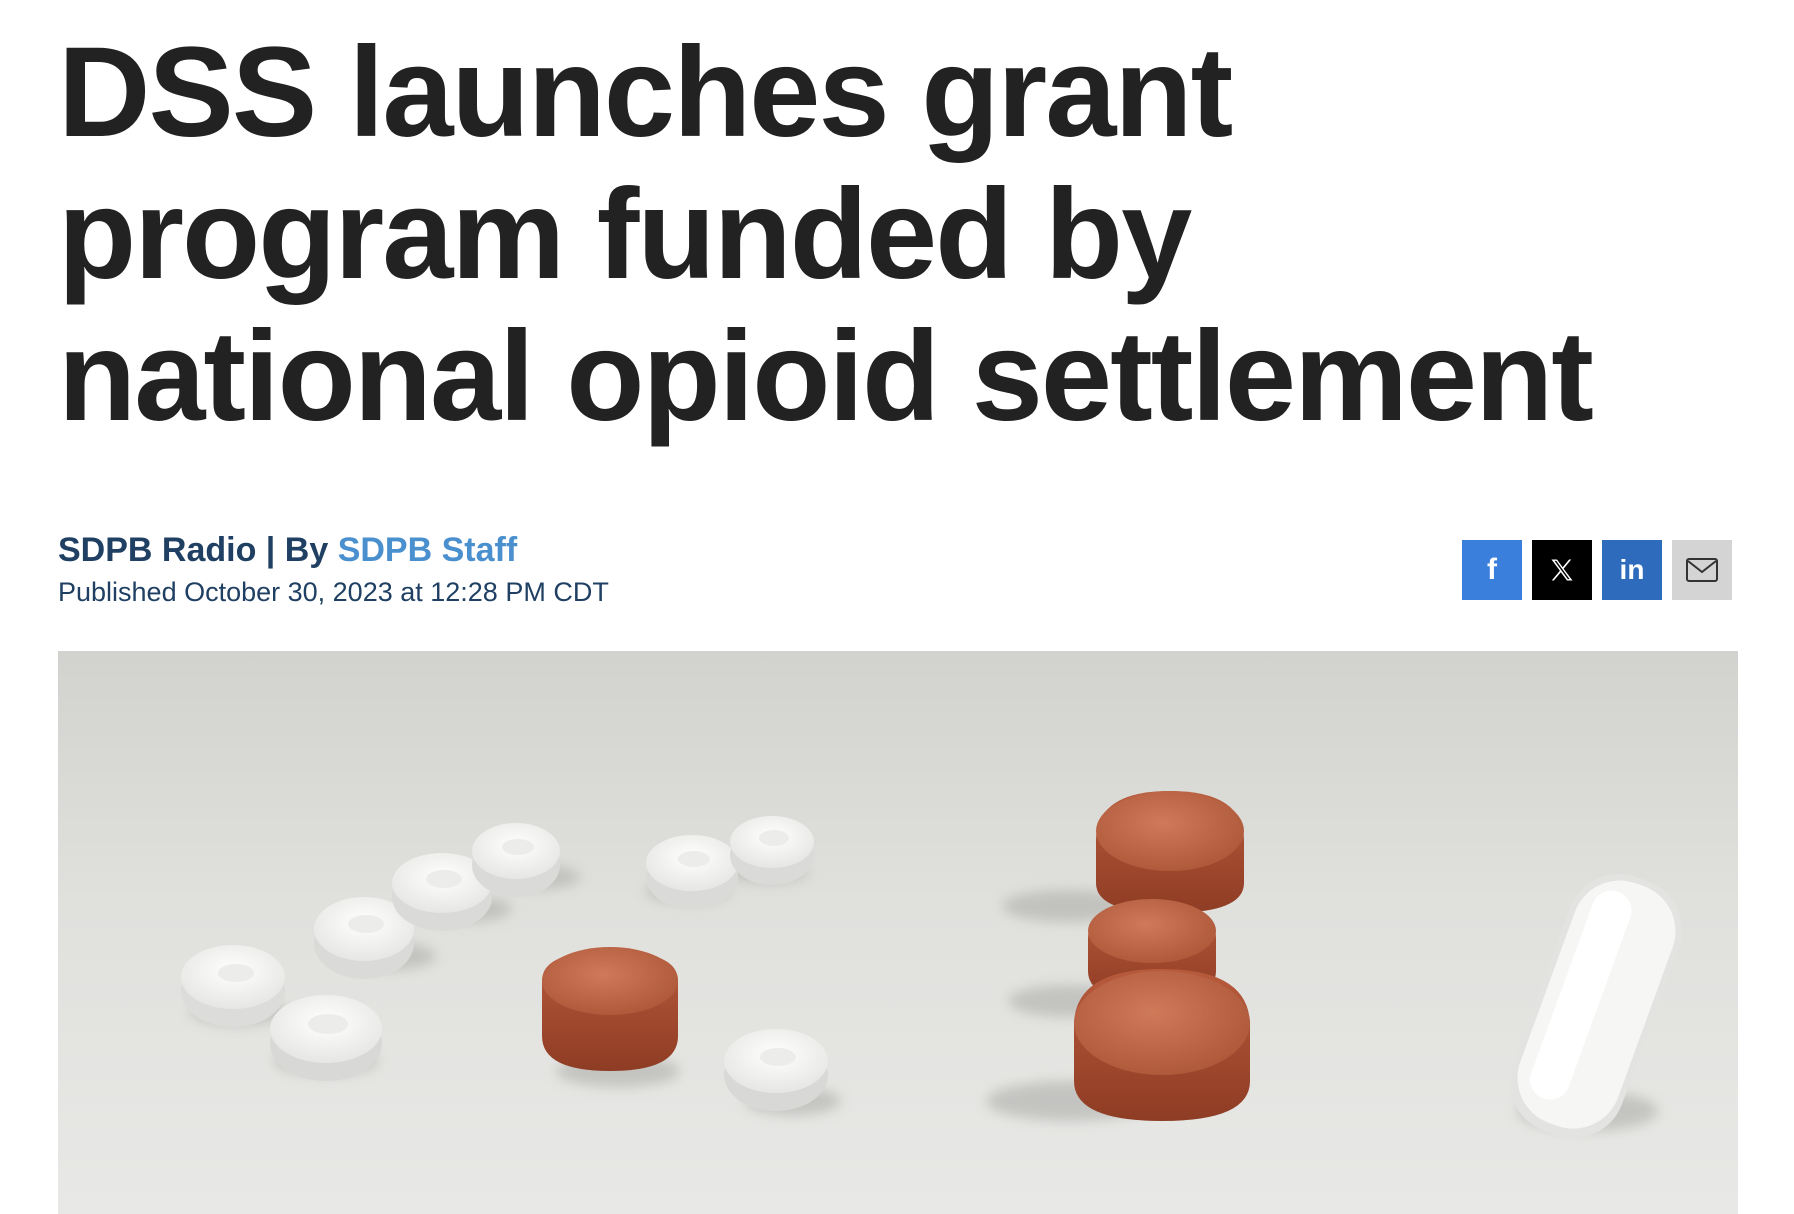 Image resolution: width=1794 pixels, height=1214 pixels. I want to click on facebook-icon: f, so click(1492, 569).